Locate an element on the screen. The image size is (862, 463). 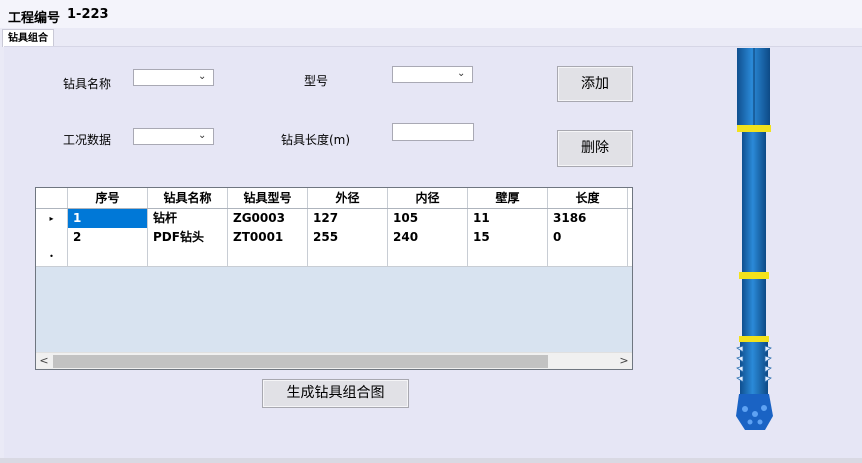
table-cell: PDF钻头 is located at coordinates (188, 237).